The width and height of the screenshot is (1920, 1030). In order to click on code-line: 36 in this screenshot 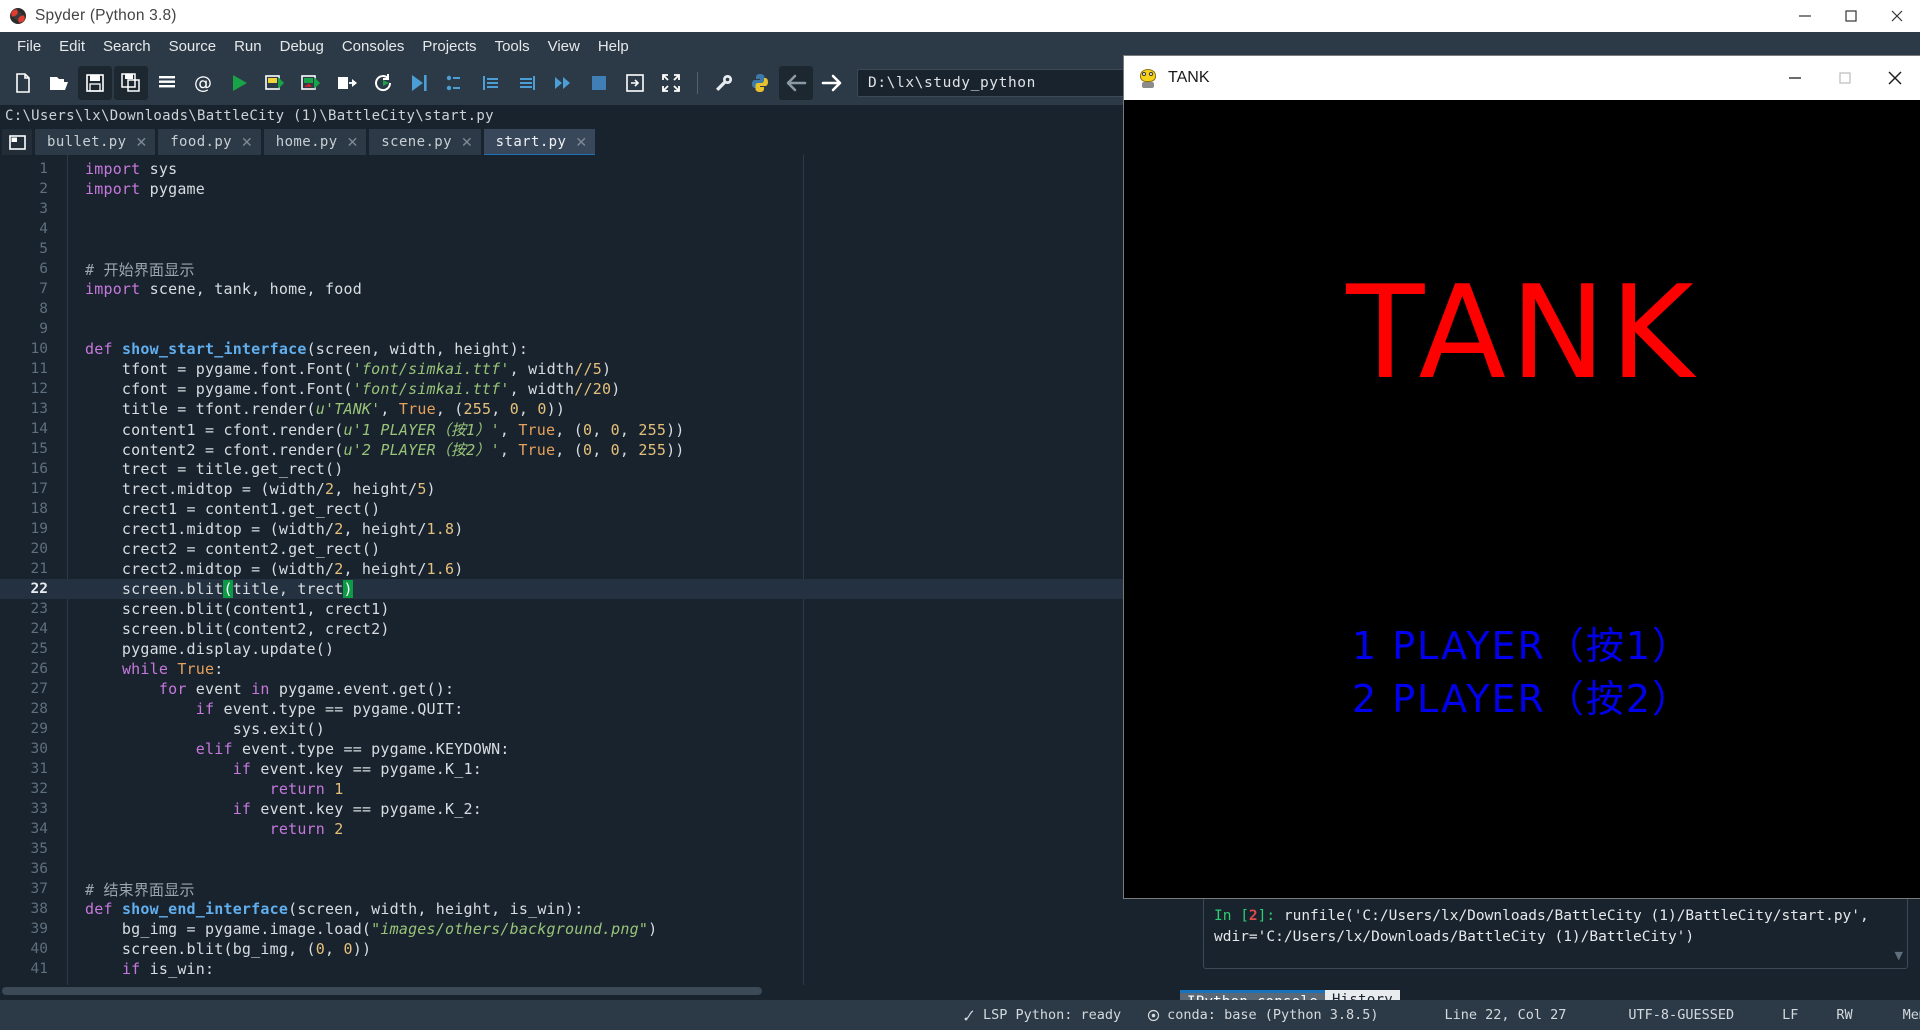, I will do `click(575, 869)`.